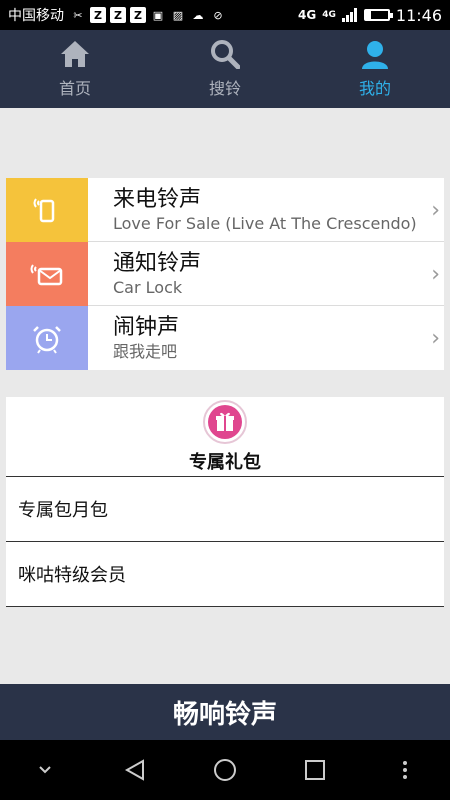  Describe the element at coordinates (47, 338) in the screenshot. I see `alarm-clock-icon` at that location.